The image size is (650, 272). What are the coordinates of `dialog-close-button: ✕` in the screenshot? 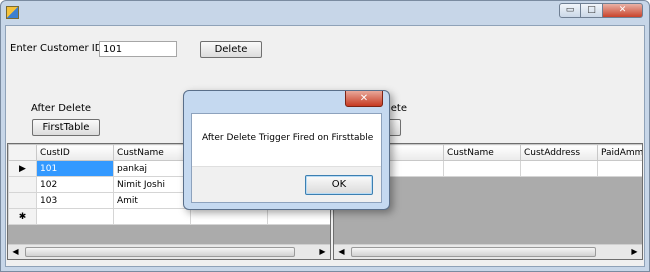 It's located at (364, 99).